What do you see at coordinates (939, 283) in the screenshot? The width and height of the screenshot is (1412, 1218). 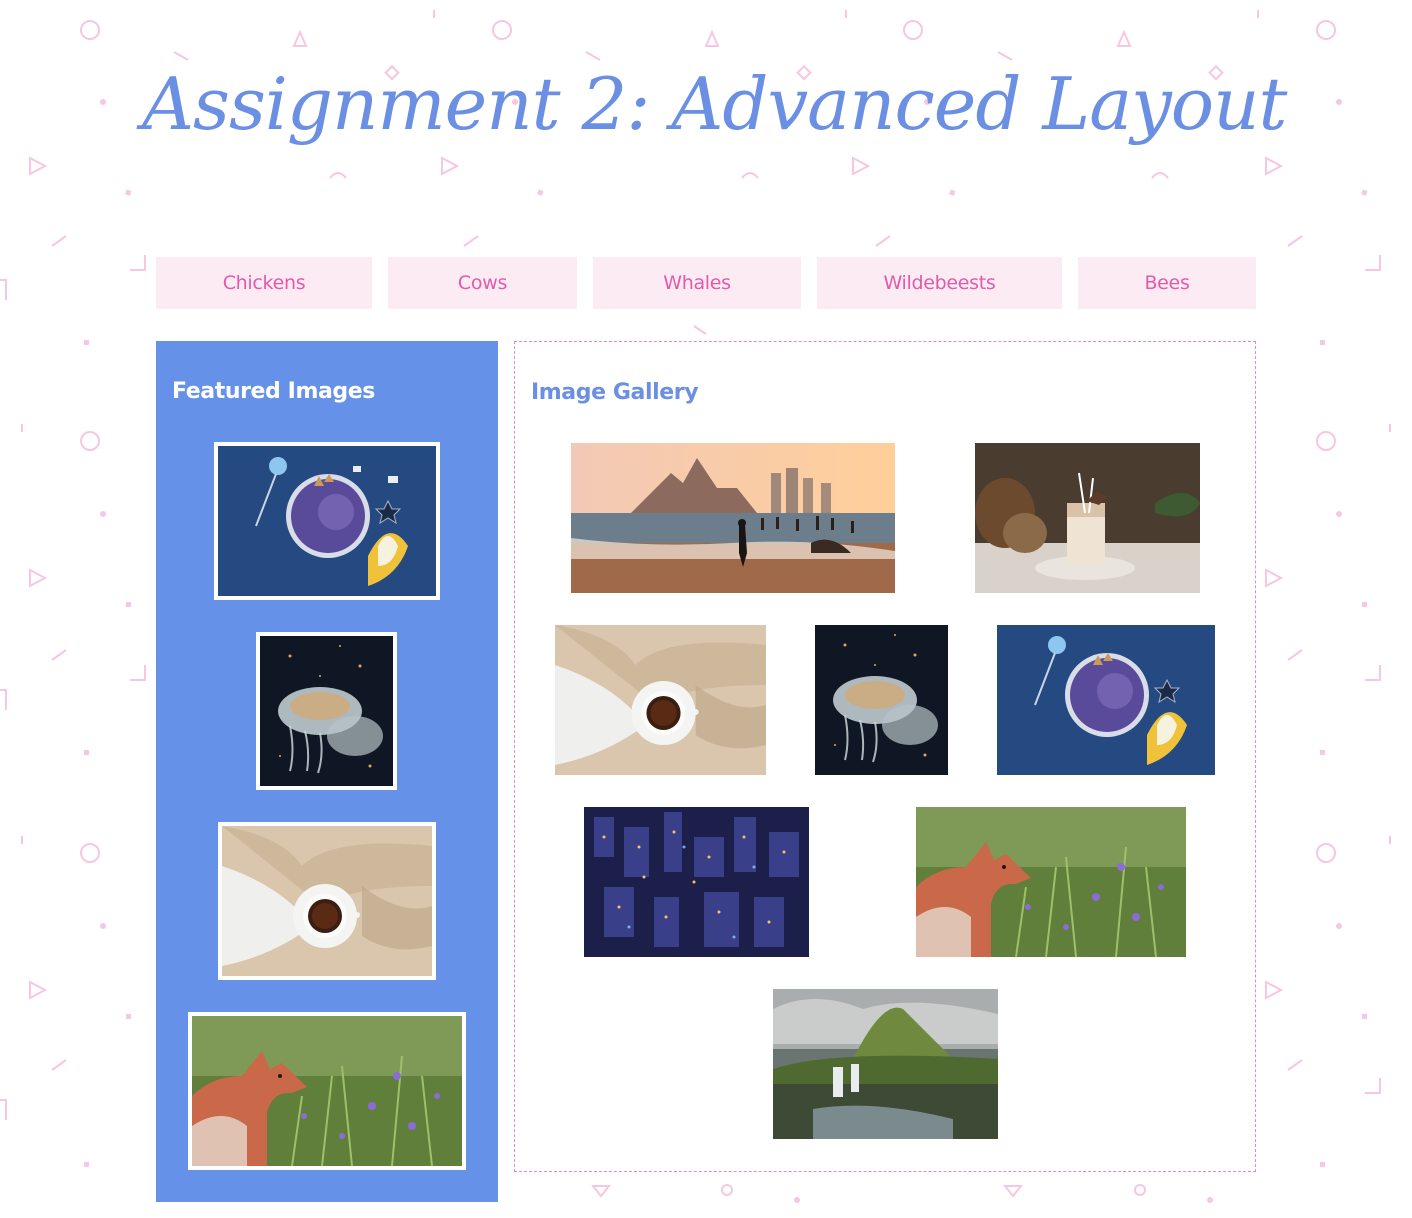 I see `nav-item-wildebeests: Wildebeests` at bounding box center [939, 283].